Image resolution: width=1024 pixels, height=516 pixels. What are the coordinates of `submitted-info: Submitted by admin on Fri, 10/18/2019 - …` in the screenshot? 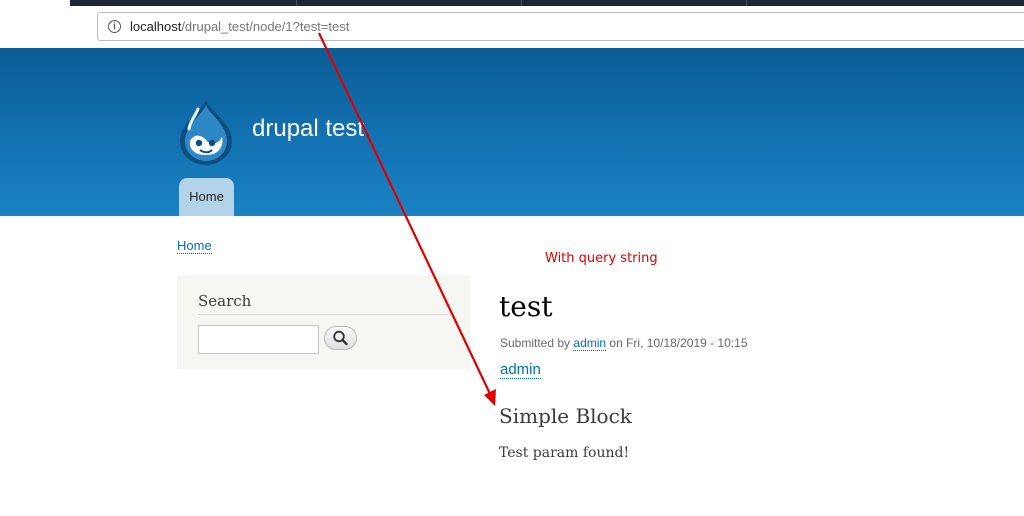 It's located at (624, 343).